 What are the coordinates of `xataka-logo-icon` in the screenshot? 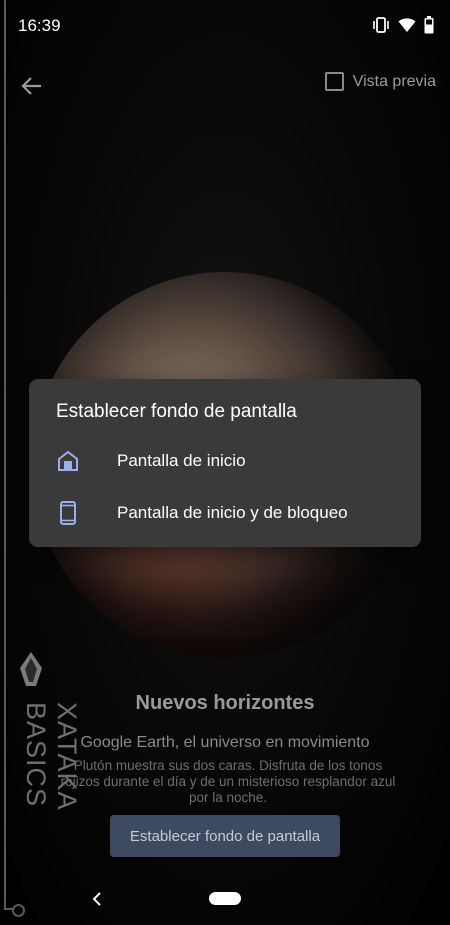 It's located at (31, 669).